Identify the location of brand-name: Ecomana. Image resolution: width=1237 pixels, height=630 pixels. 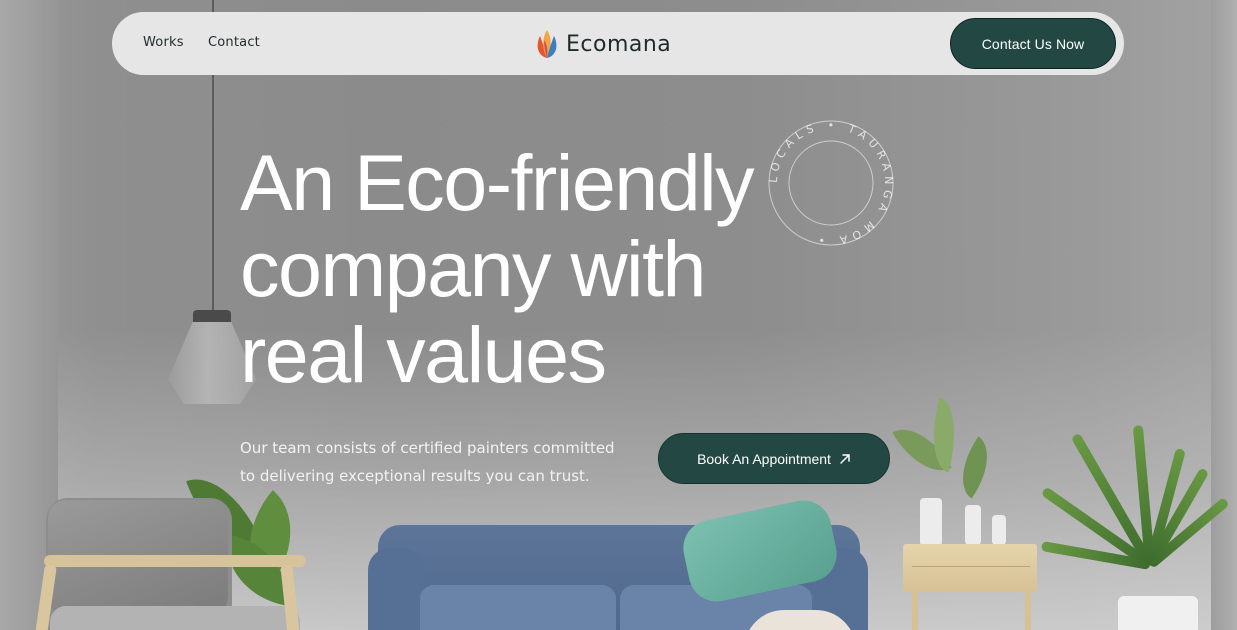
(619, 44).